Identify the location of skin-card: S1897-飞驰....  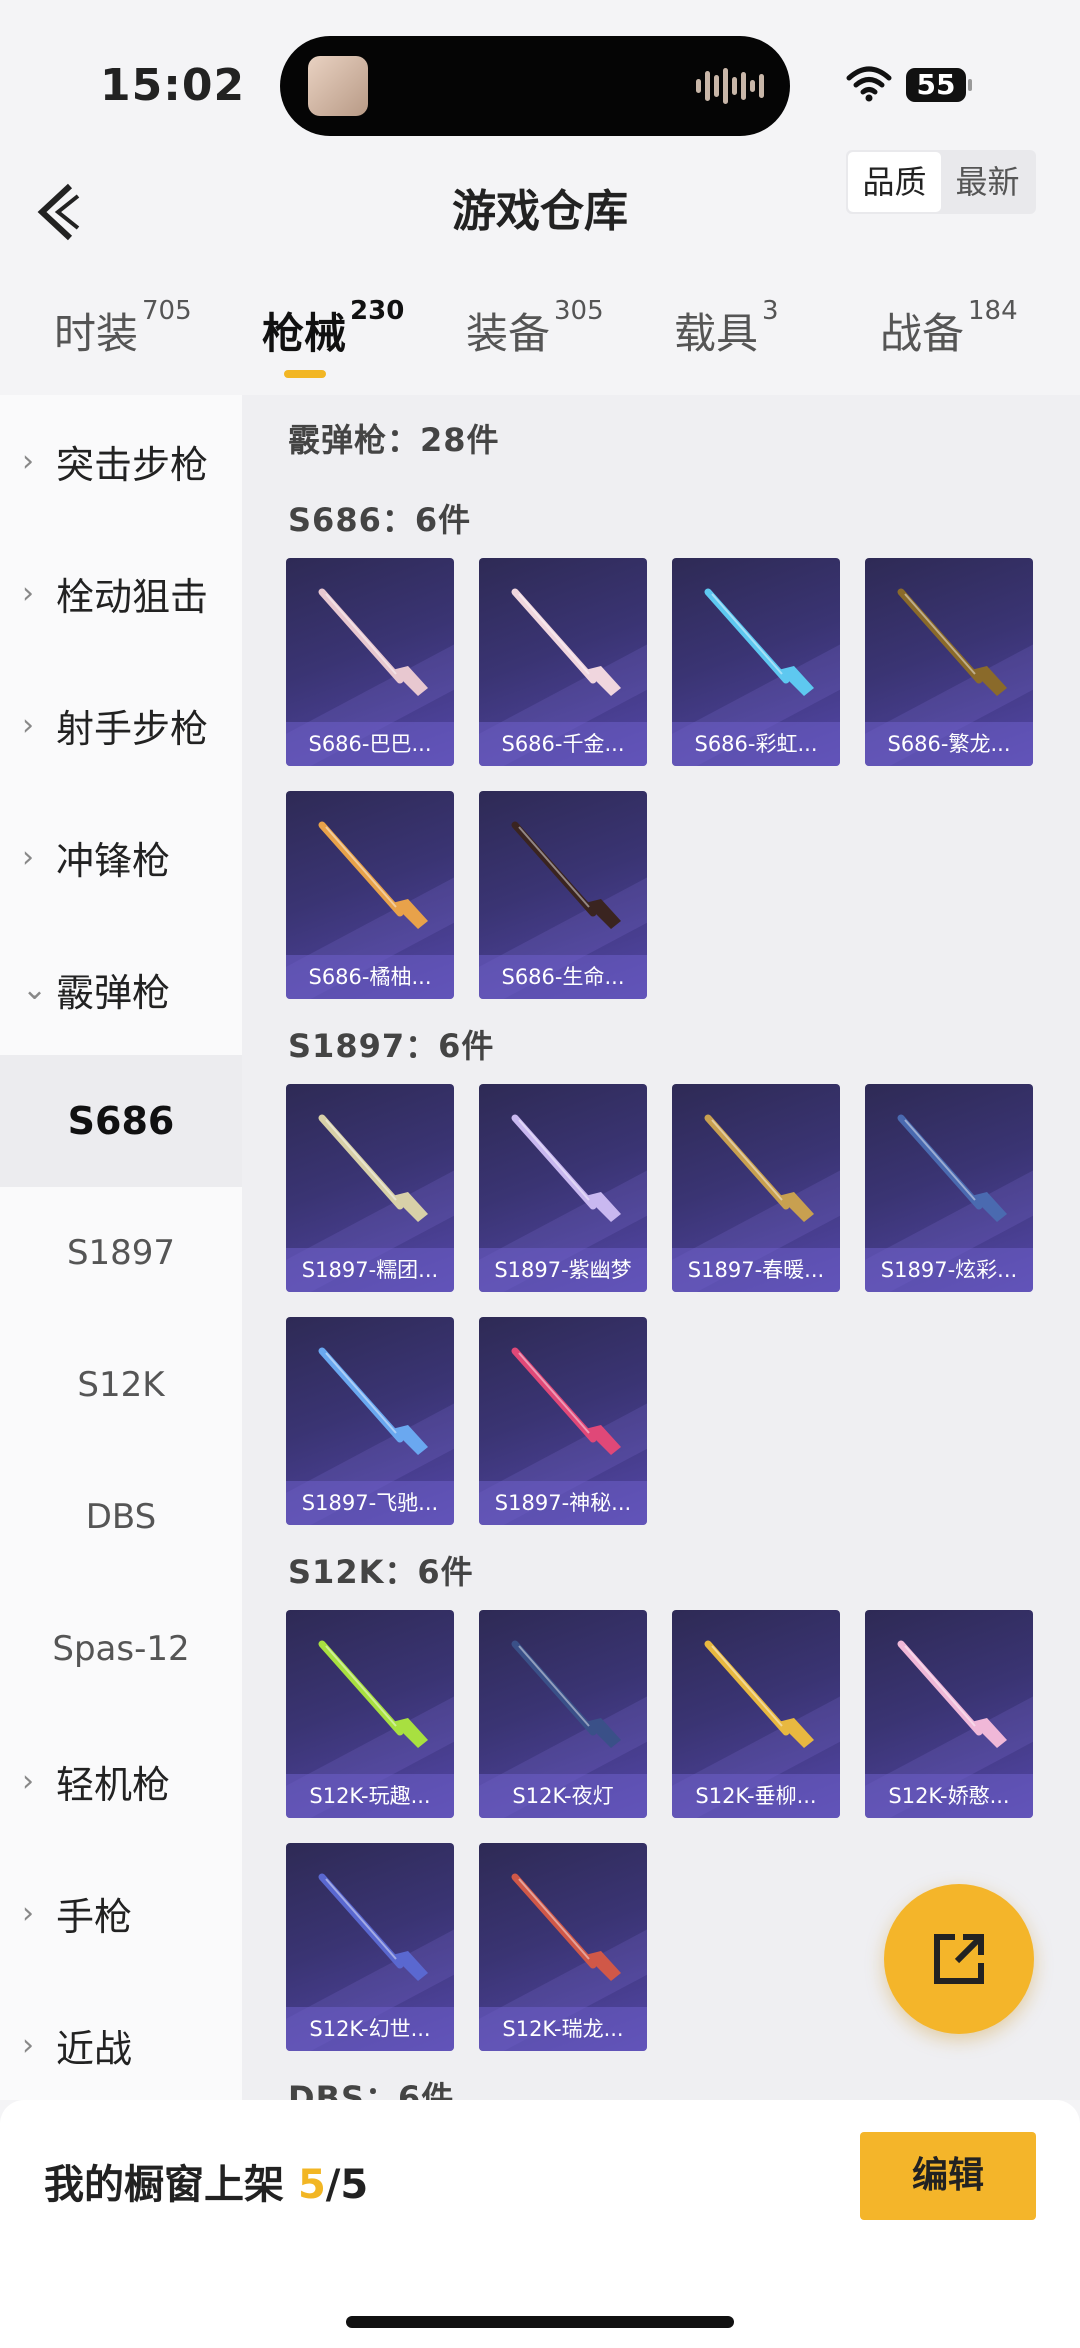
(370, 1421).